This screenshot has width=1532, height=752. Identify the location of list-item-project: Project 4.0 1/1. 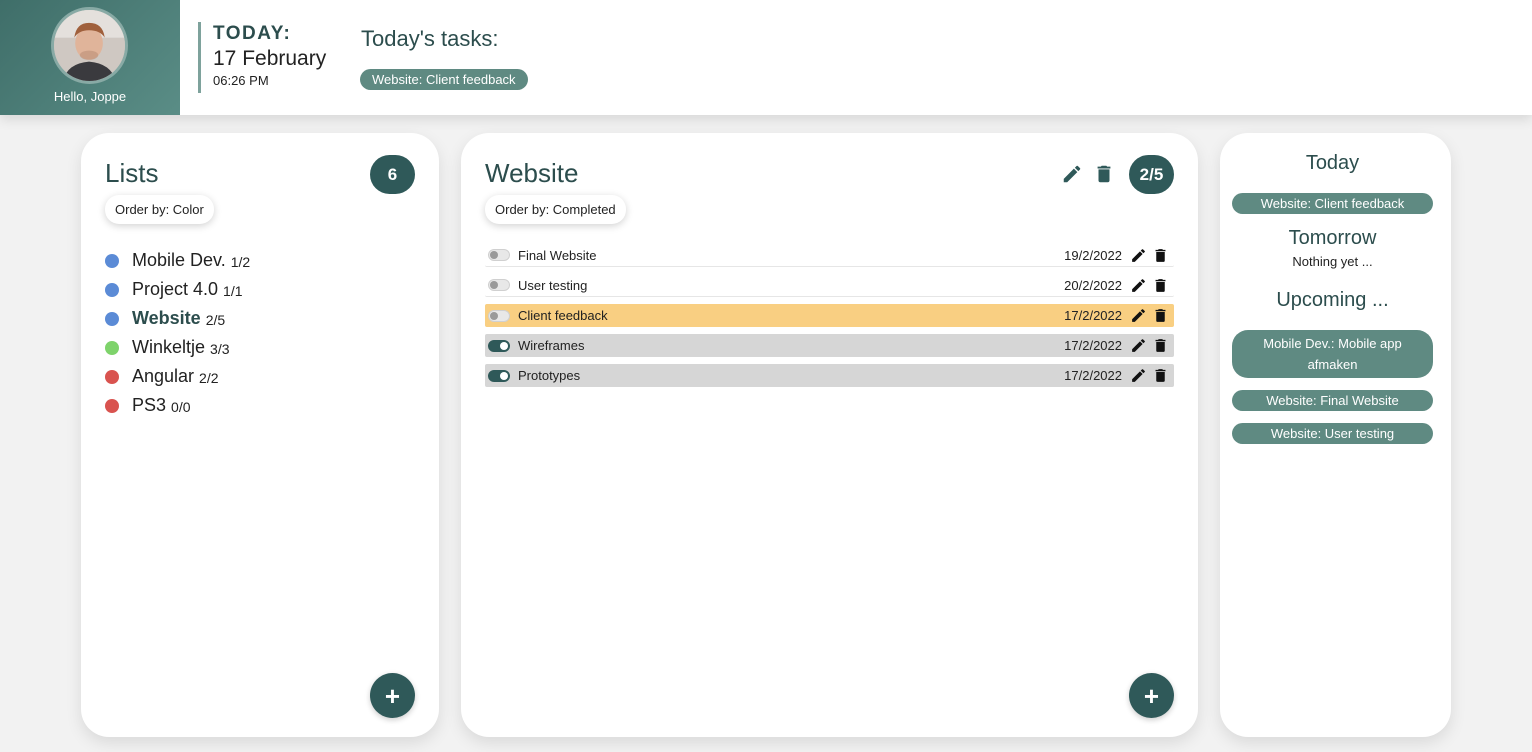
(177, 289).